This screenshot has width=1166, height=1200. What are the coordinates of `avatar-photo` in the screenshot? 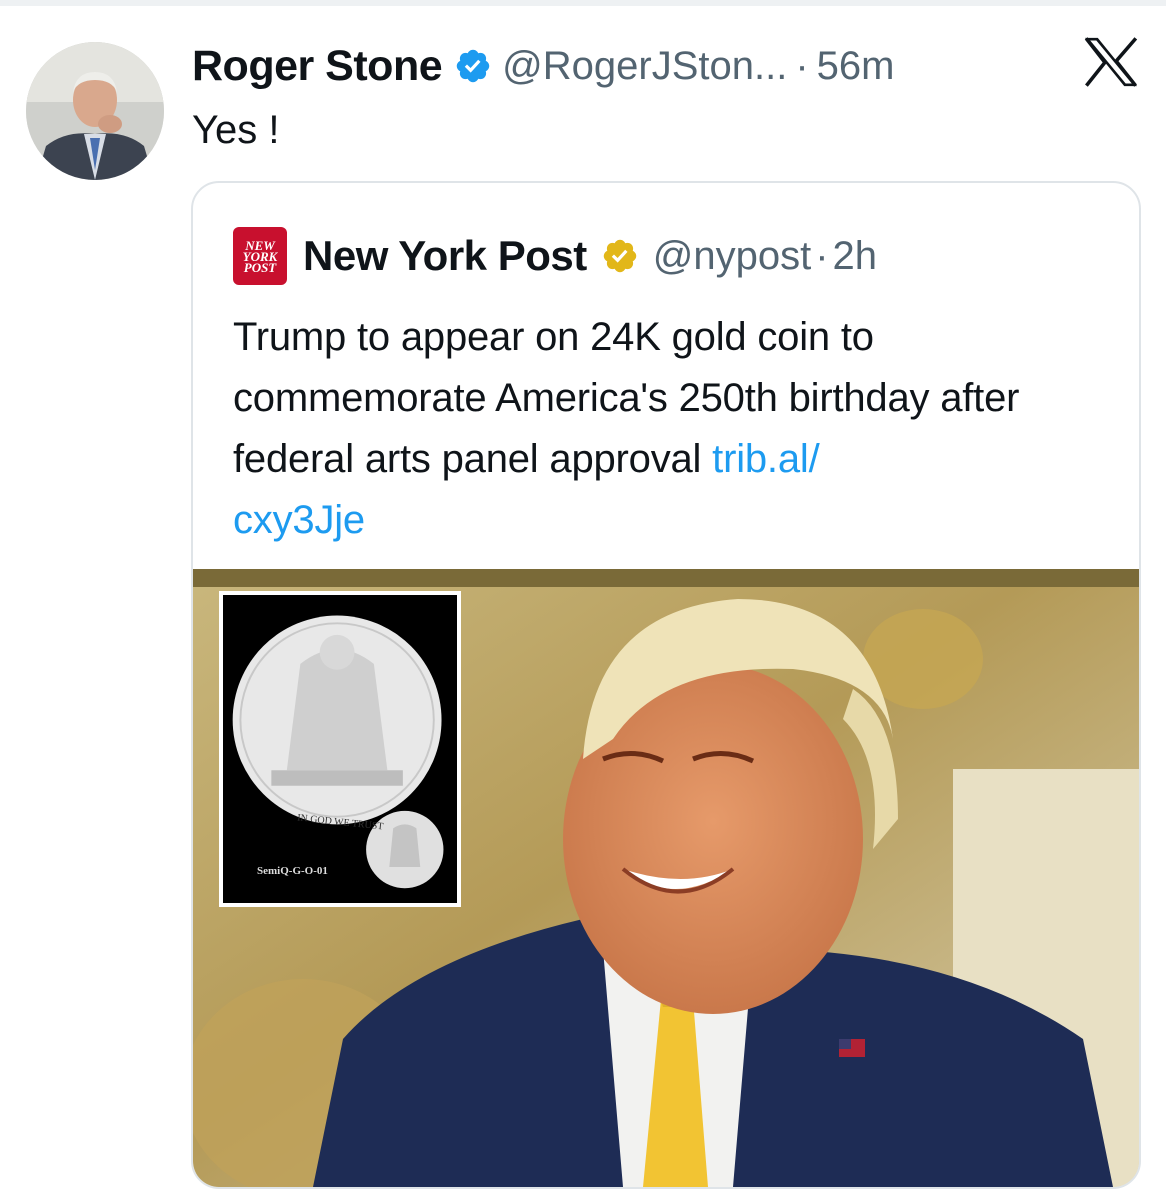 It's located at (95, 111).